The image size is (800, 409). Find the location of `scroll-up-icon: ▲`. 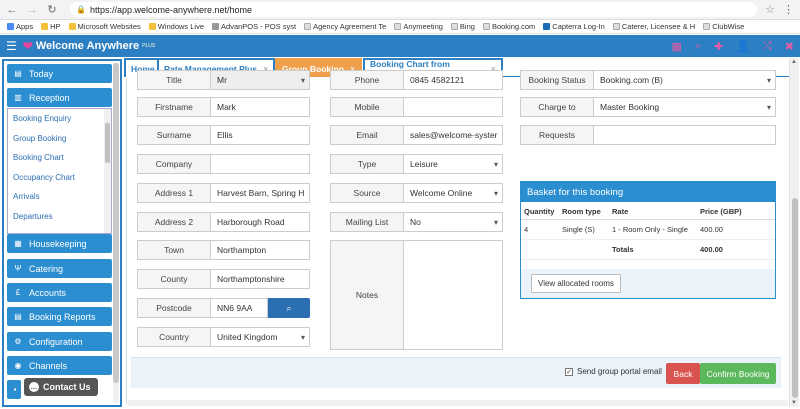

scroll-up-icon: ▲ is located at coordinates (794, 62).